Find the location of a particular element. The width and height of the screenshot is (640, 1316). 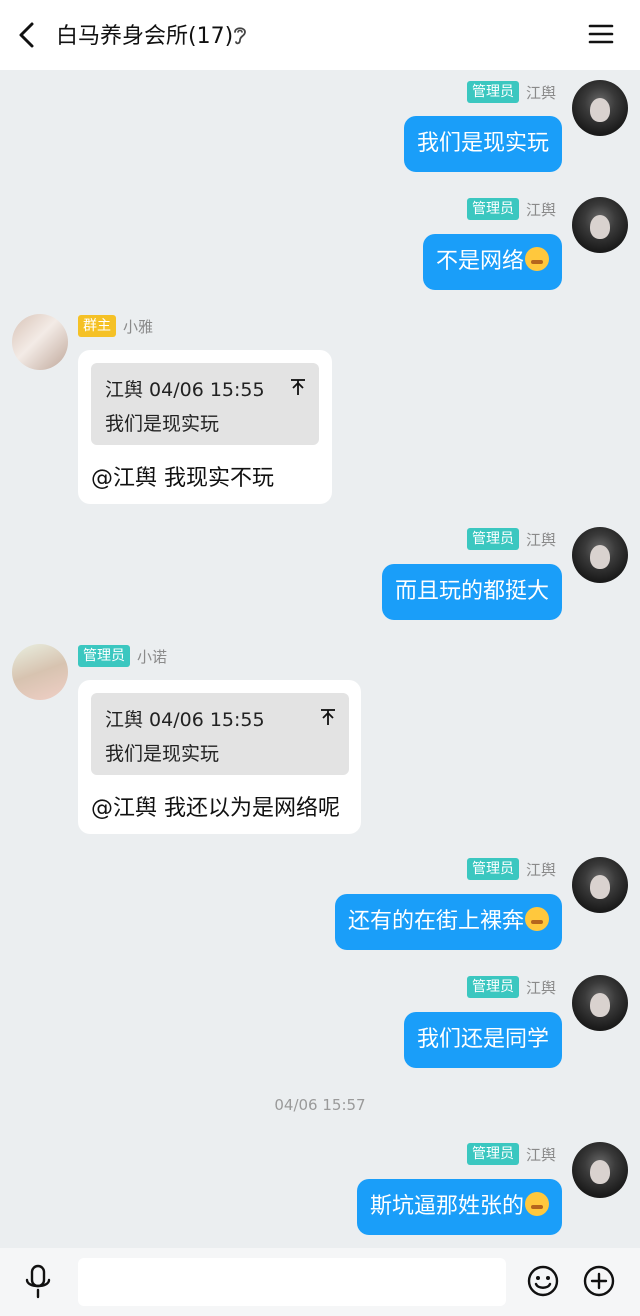

microphone-icon is located at coordinates (38, 1282).